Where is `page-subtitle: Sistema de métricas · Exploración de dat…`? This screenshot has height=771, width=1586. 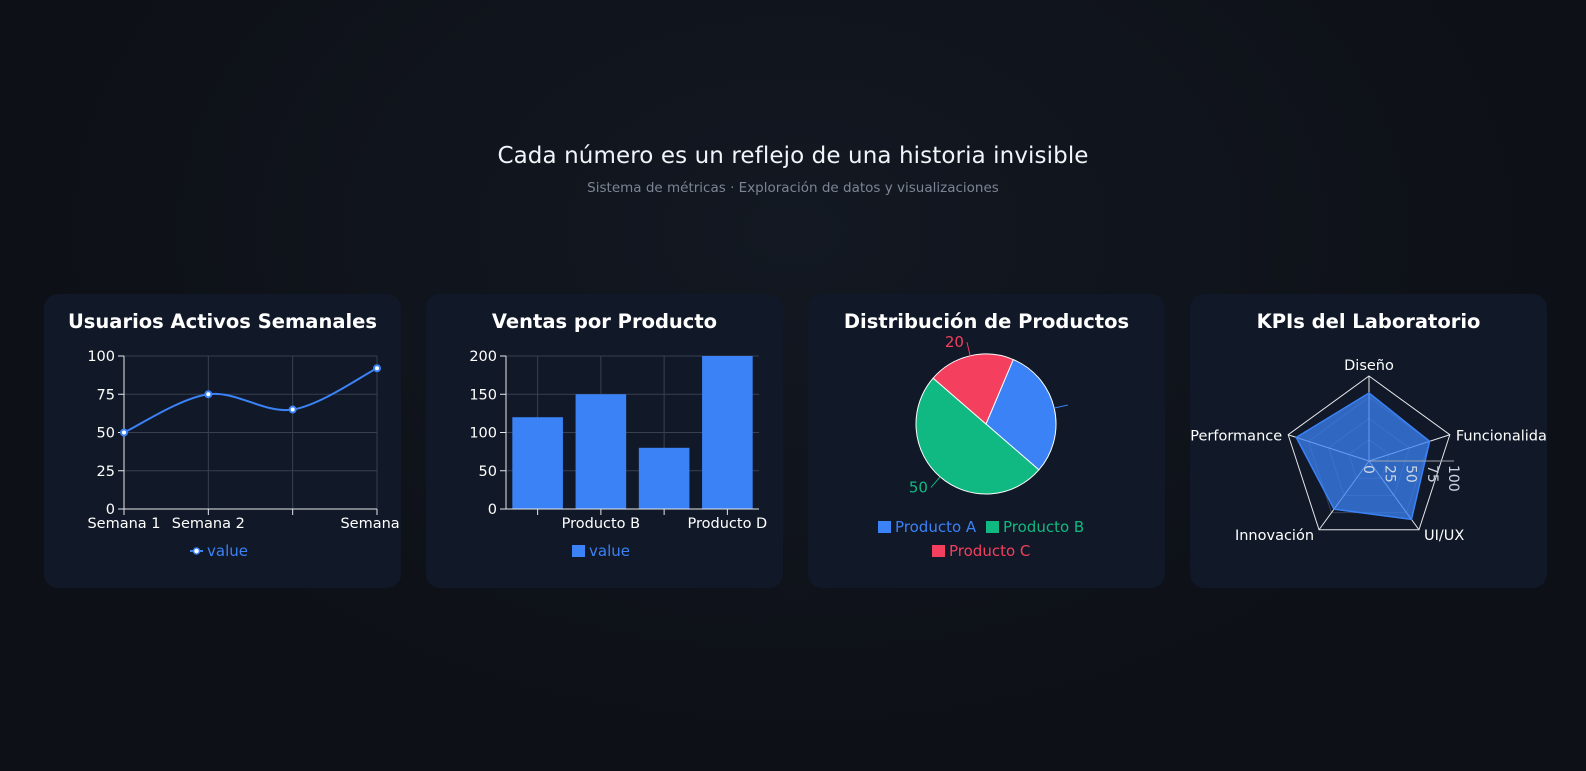
page-subtitle: Sistema de métricas · Exploración de dat… is located at coordinates (793, 188).